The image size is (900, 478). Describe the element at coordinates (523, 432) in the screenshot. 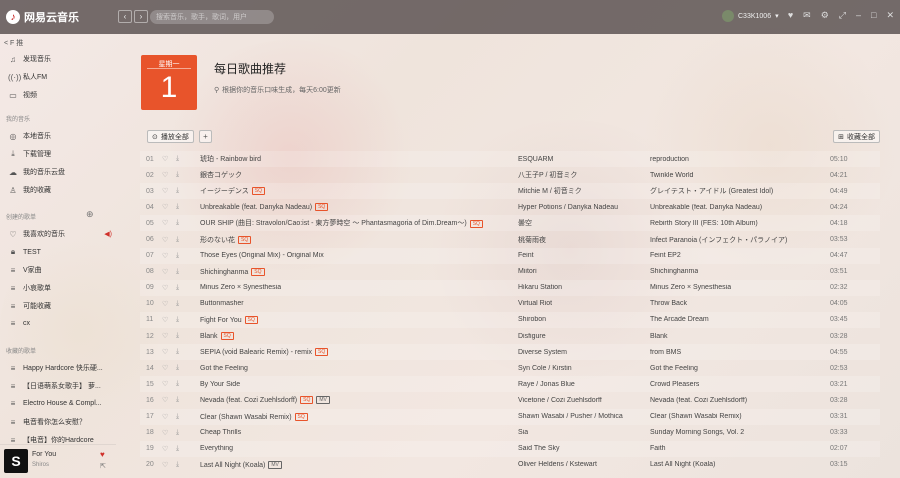

I see `song-artist: Sia` at that location.